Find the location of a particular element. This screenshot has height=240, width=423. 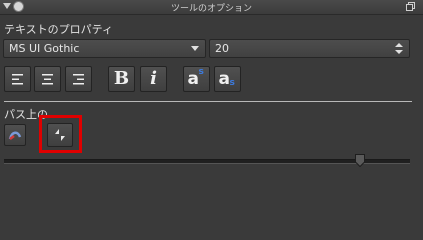

font-size-value: 20 is located at coordinates (222, 48).